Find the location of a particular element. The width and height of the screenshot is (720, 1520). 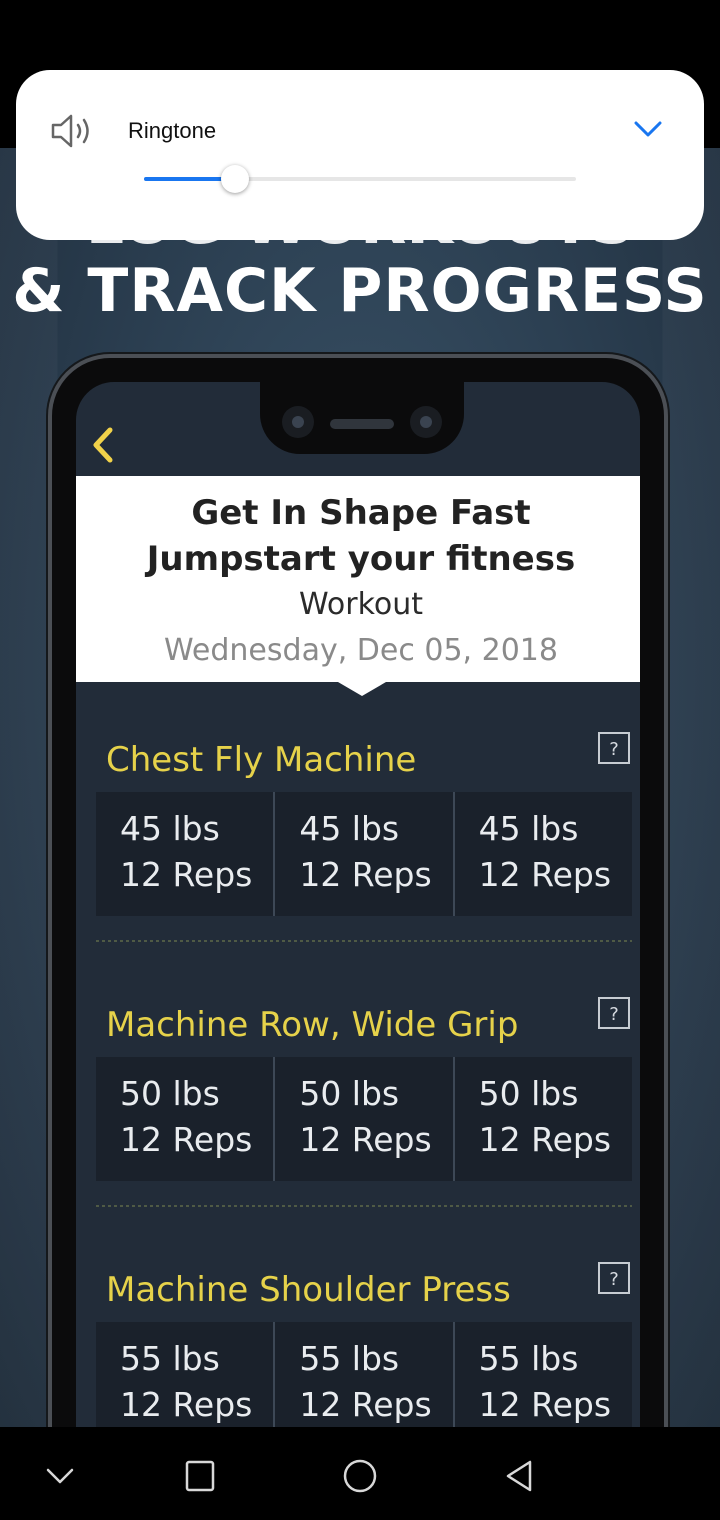

workout-title-line2: Jumpstart your fitness is located at coordinates (361, 559).